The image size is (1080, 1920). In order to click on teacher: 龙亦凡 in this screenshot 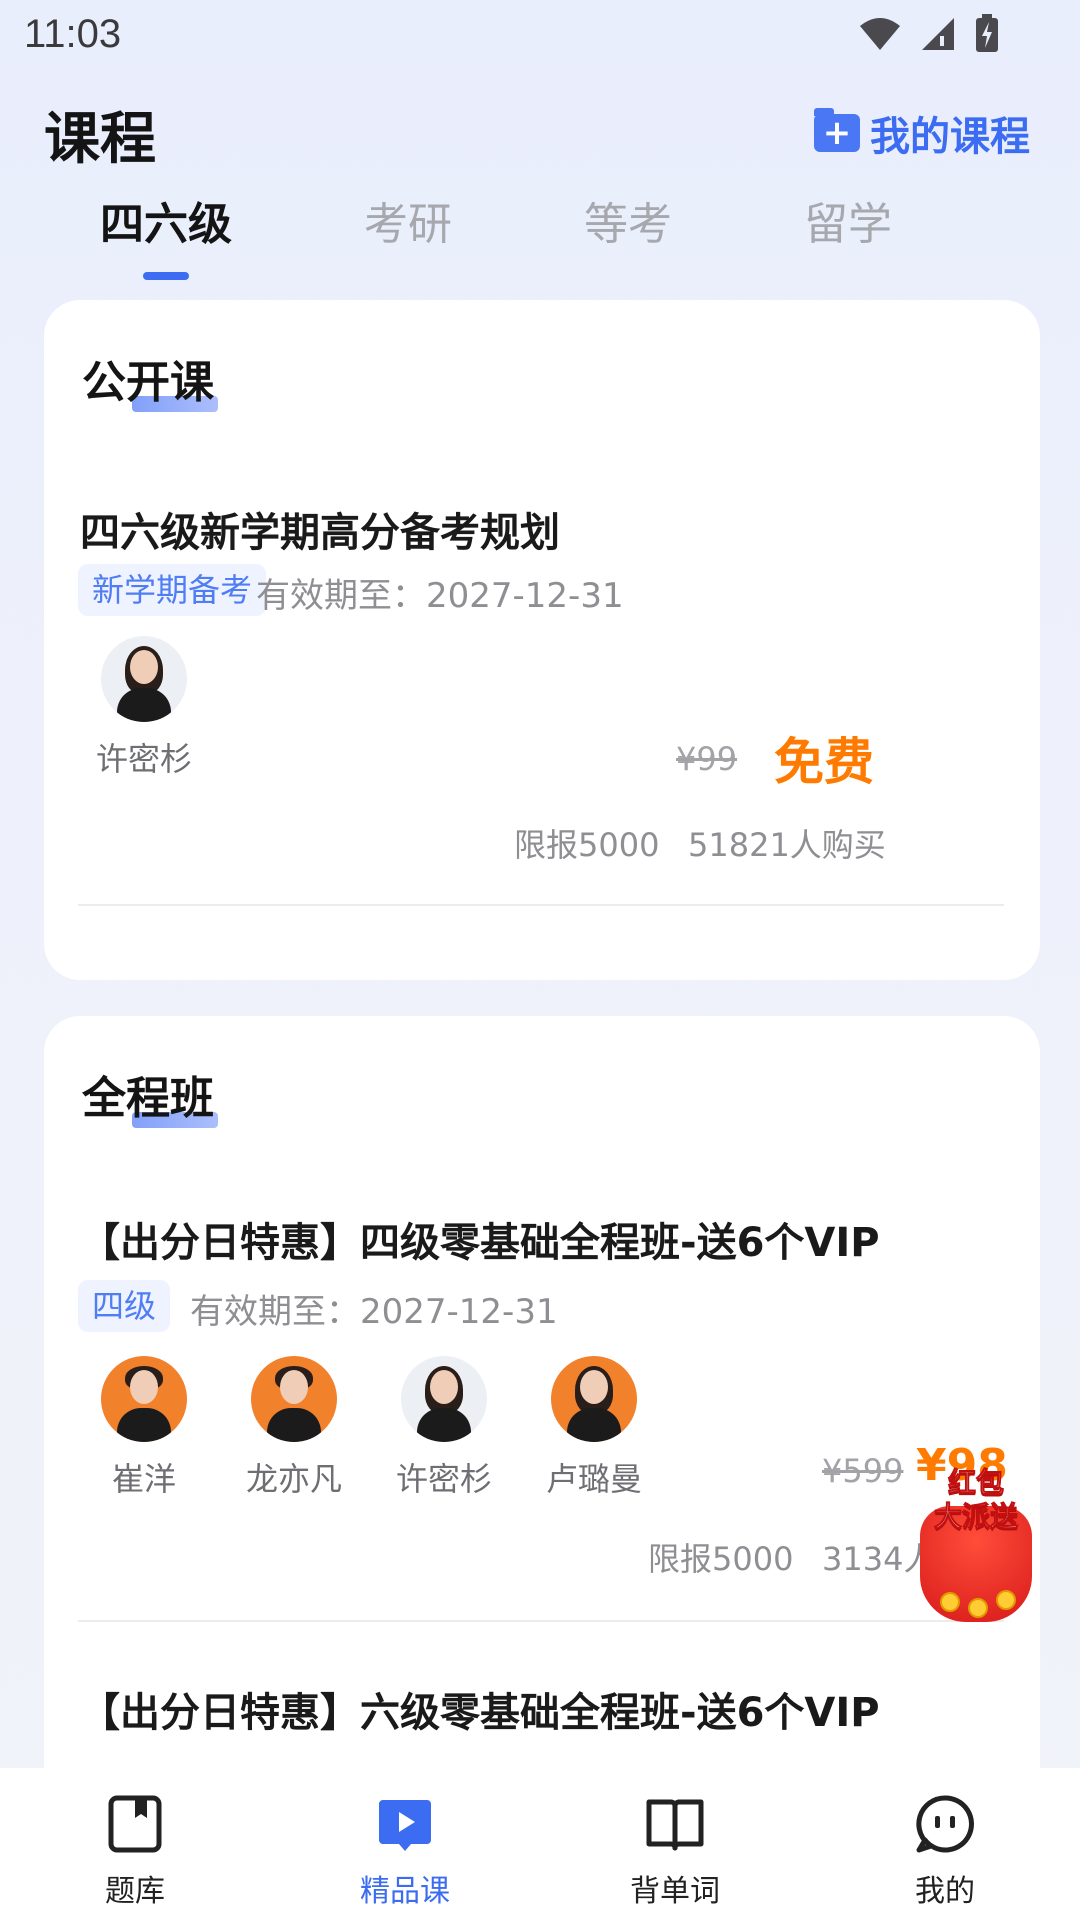, I will do `click(294, 1428)`.